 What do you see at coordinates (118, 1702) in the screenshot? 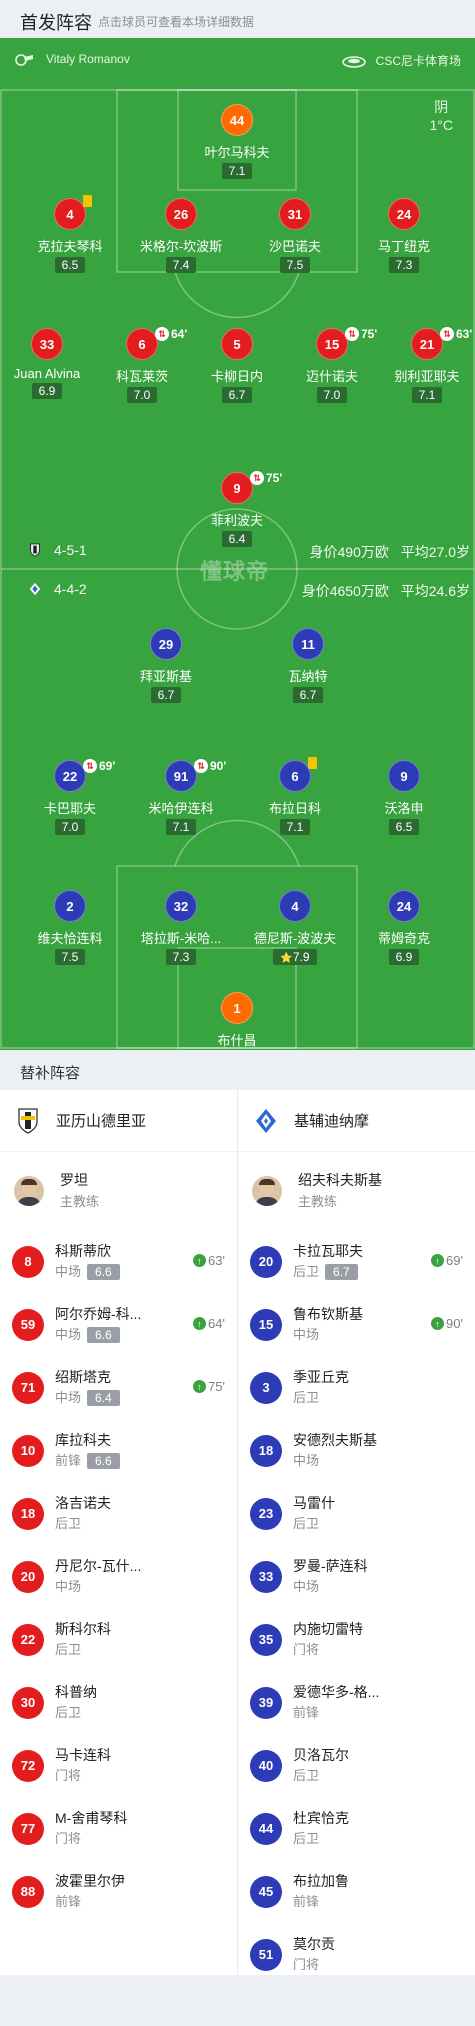
I see `sub-player-row: 30 科普纳 后卫` at bounding box center [118, 1702].